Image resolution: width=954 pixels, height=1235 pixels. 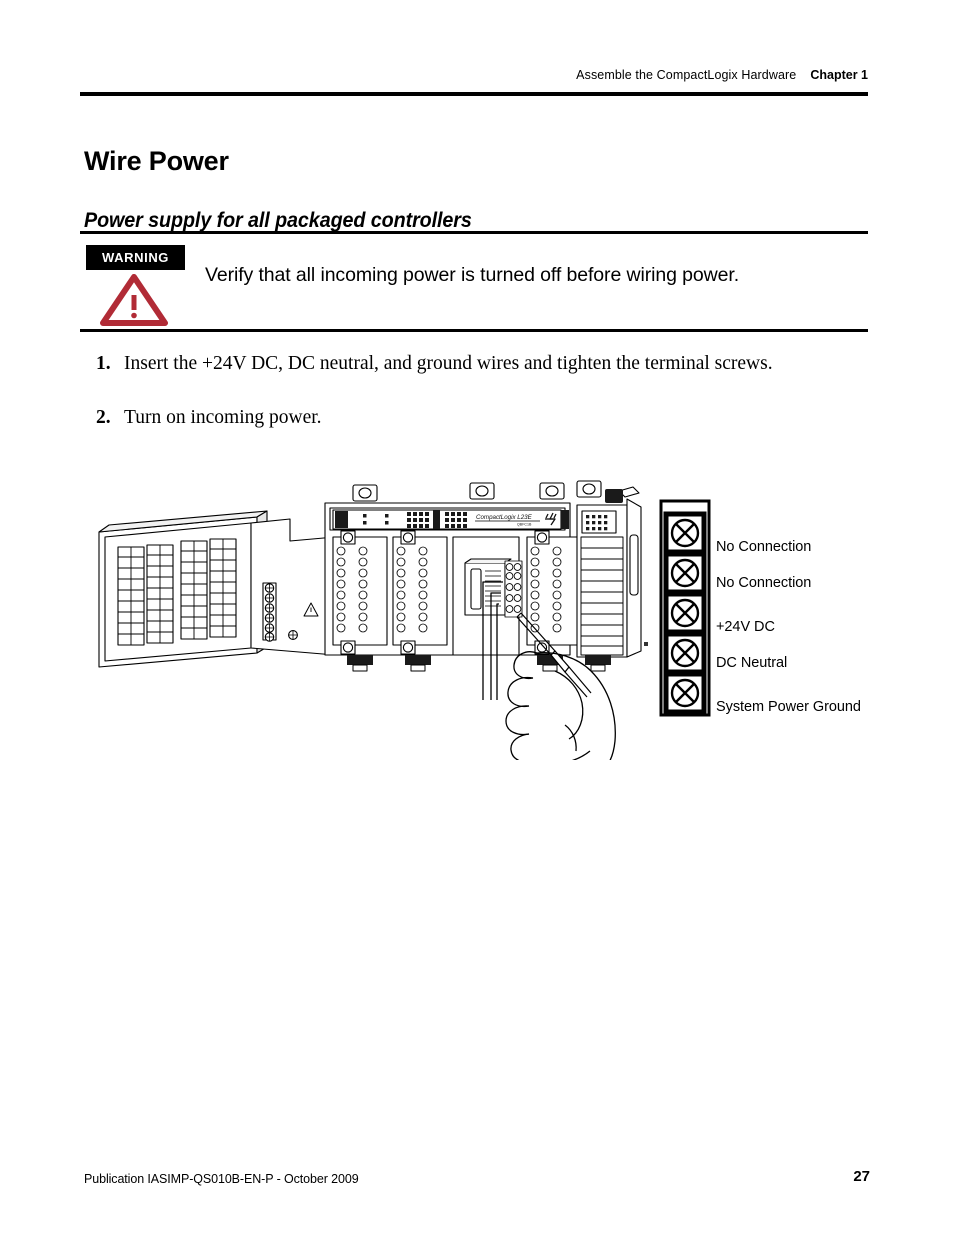 What do you see at coordinates (474, 94) in the screenshot?
I see `header-rule` at bounding box center [474, 94].